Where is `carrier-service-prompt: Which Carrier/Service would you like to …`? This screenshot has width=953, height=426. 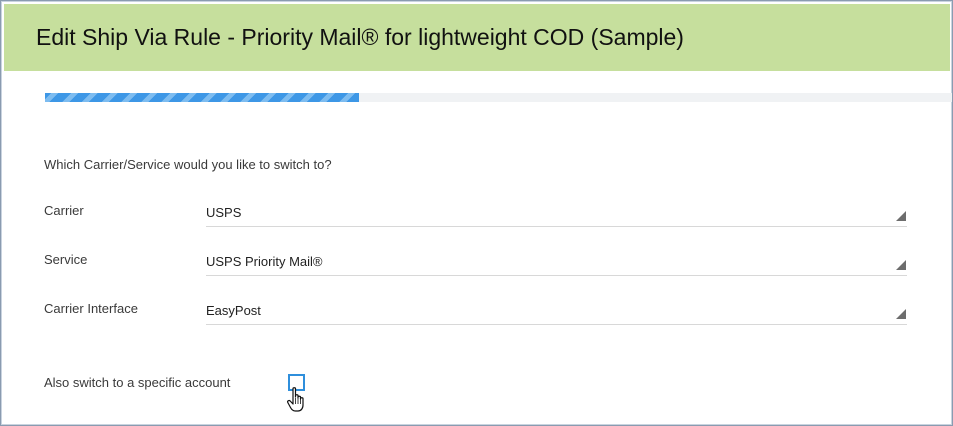
carrier-service-prompt: Which Carrier/Service would you like to … is located at coordinates (188, 164).